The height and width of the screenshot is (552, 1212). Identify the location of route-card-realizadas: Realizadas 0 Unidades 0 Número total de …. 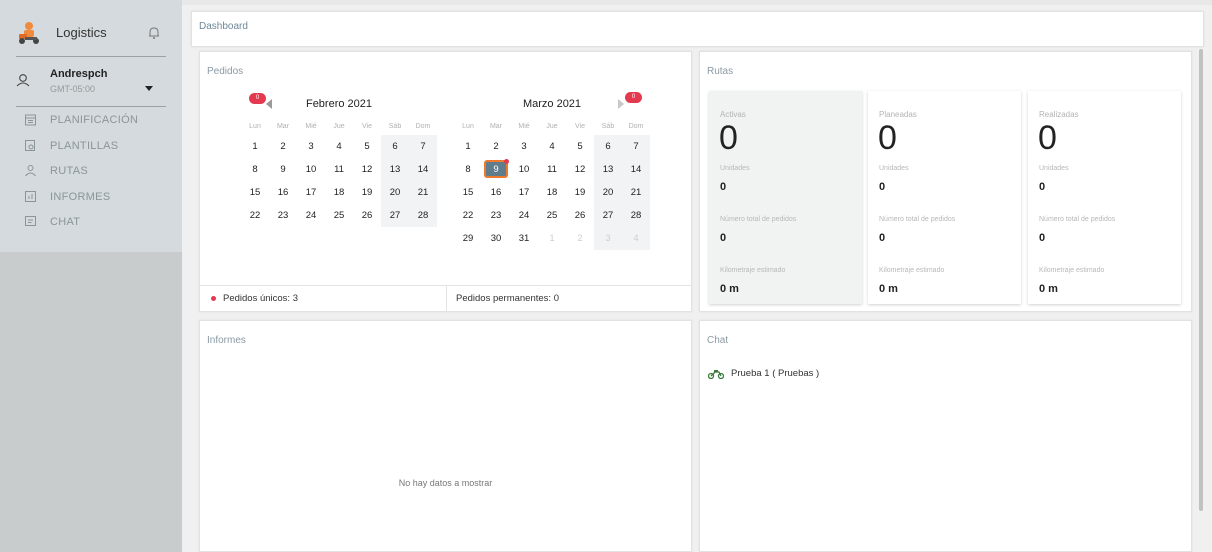
(1104, 197).